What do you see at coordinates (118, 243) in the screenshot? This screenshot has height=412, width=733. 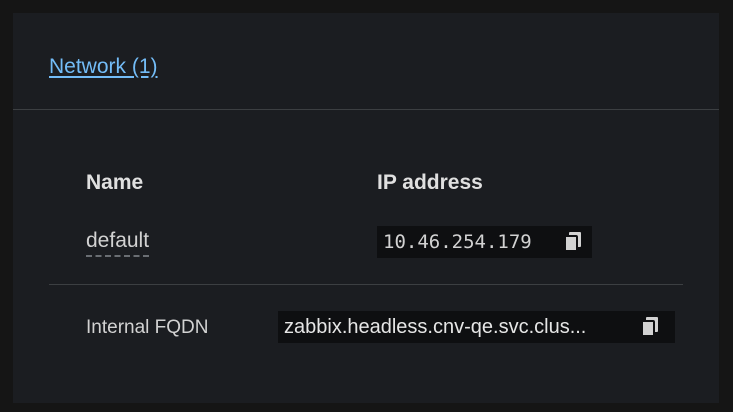 I see `network-name-value: default` at bounding box center [118, 243].